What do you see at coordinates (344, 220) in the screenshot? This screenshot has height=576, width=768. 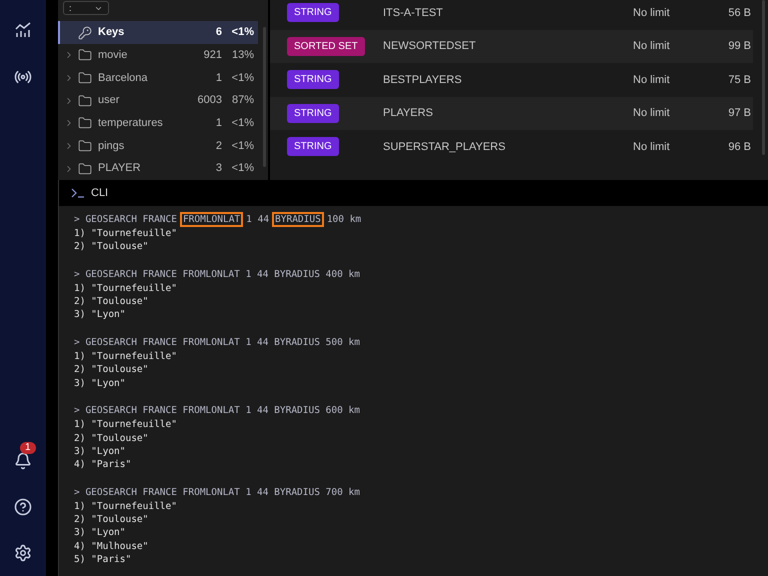 I see `cli-command: 100 km` at bounding box center [344, 220].